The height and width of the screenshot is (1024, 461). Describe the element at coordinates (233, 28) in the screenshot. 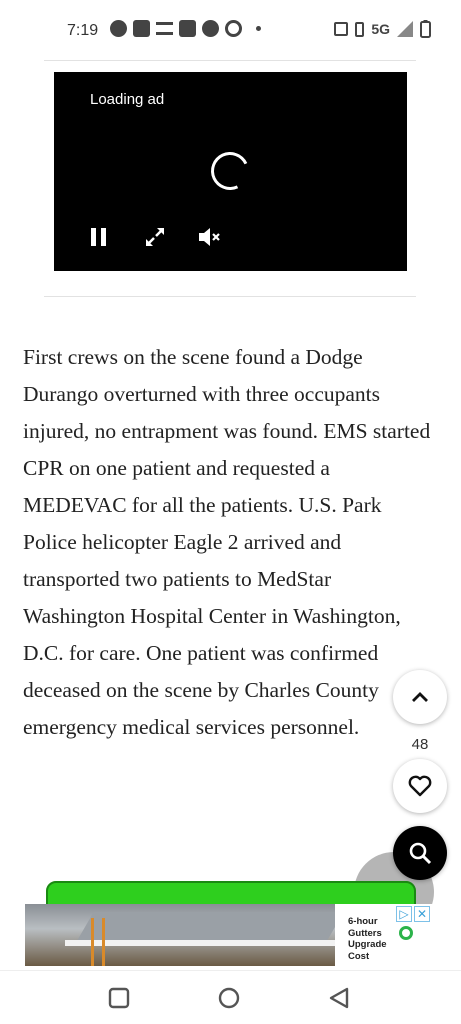

I see `chrome-icon` at that location.